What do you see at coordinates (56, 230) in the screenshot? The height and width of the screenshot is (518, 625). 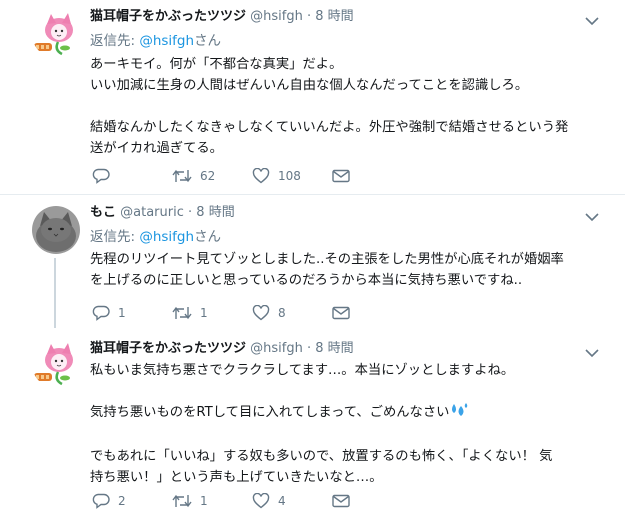 I see `avatar-cat-photo` at bounding box center [56, 230].